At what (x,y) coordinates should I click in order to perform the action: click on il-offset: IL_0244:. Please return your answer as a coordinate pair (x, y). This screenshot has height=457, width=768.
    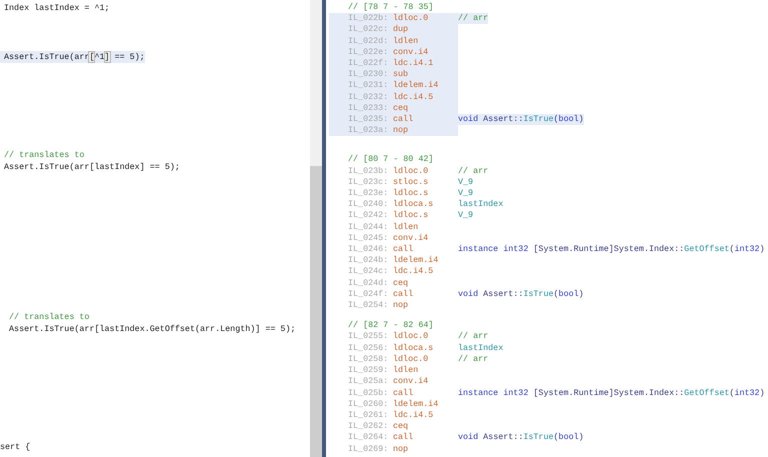
    Looking at the image, I should click on (369, 227).